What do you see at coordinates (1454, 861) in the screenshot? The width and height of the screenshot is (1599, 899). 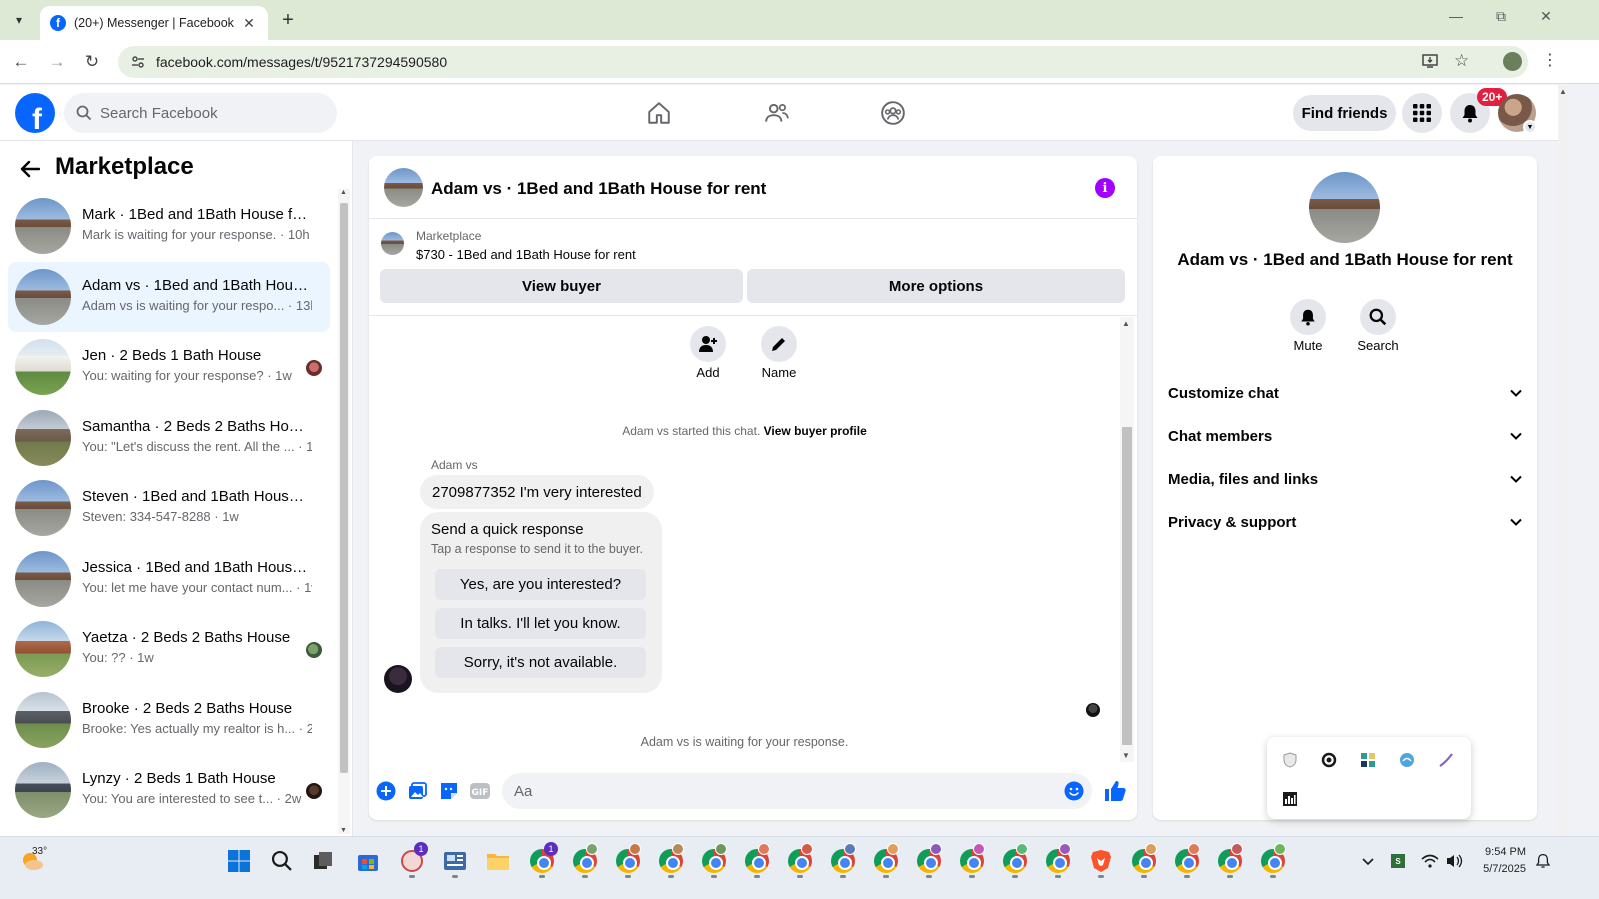 I see `volume-icon` at bounding box center [1454, 861].